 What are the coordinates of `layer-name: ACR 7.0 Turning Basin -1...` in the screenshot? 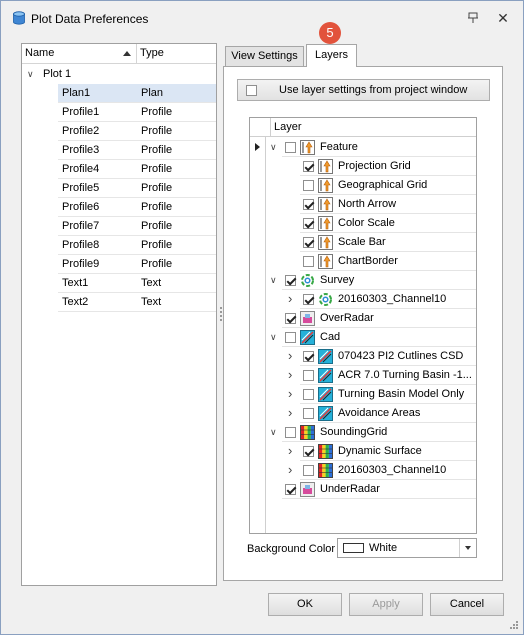 It's located at (405, 375).